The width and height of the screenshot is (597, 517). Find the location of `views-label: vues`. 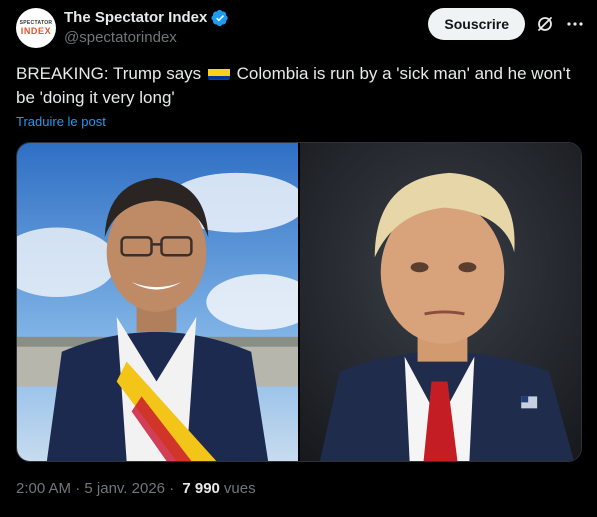

views-label: vues is located at coordinates (239, 488).